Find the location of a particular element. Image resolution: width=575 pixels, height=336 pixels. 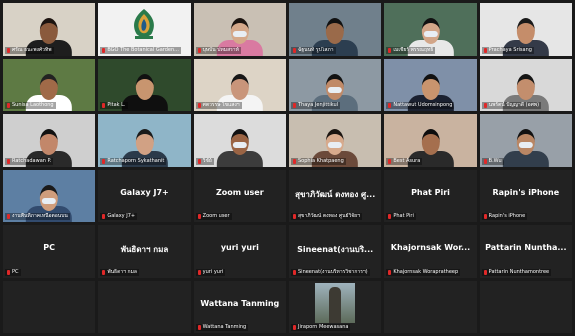

participant-tile: Nattawut Udomsinpong is located at coordinates (430, 84).